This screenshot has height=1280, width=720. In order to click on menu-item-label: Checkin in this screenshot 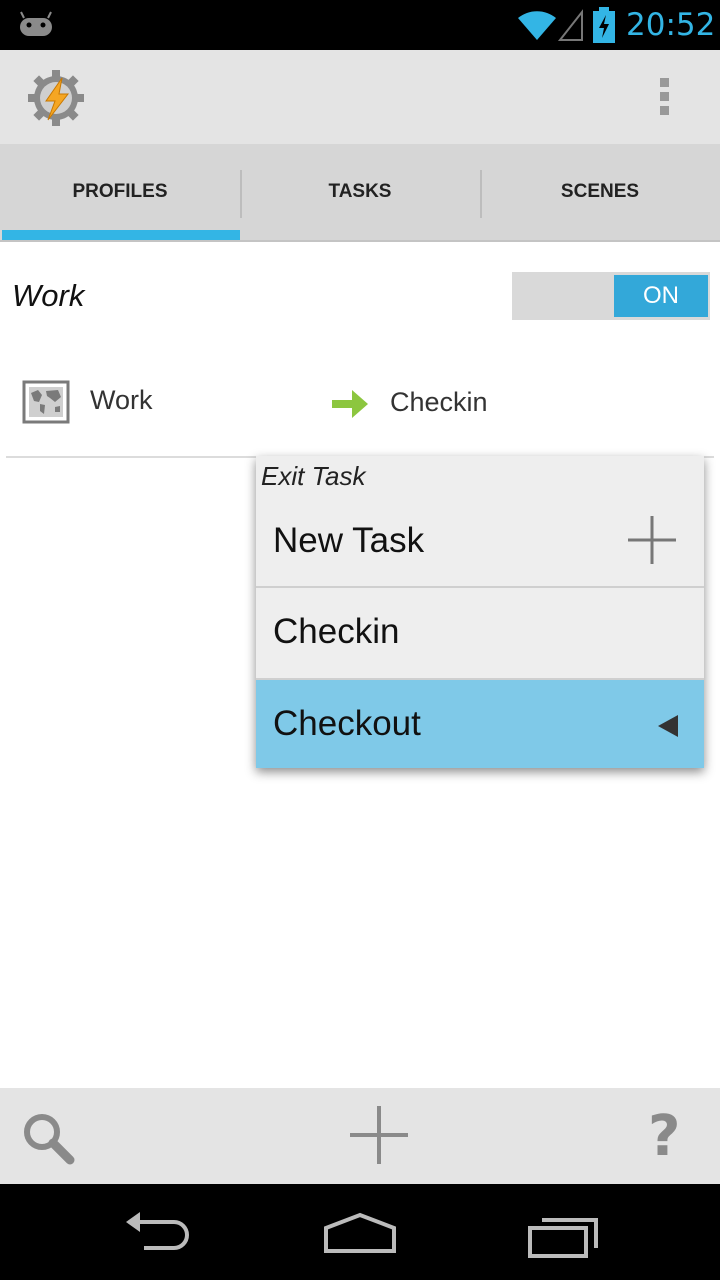, I will do `click(336, 631)`.